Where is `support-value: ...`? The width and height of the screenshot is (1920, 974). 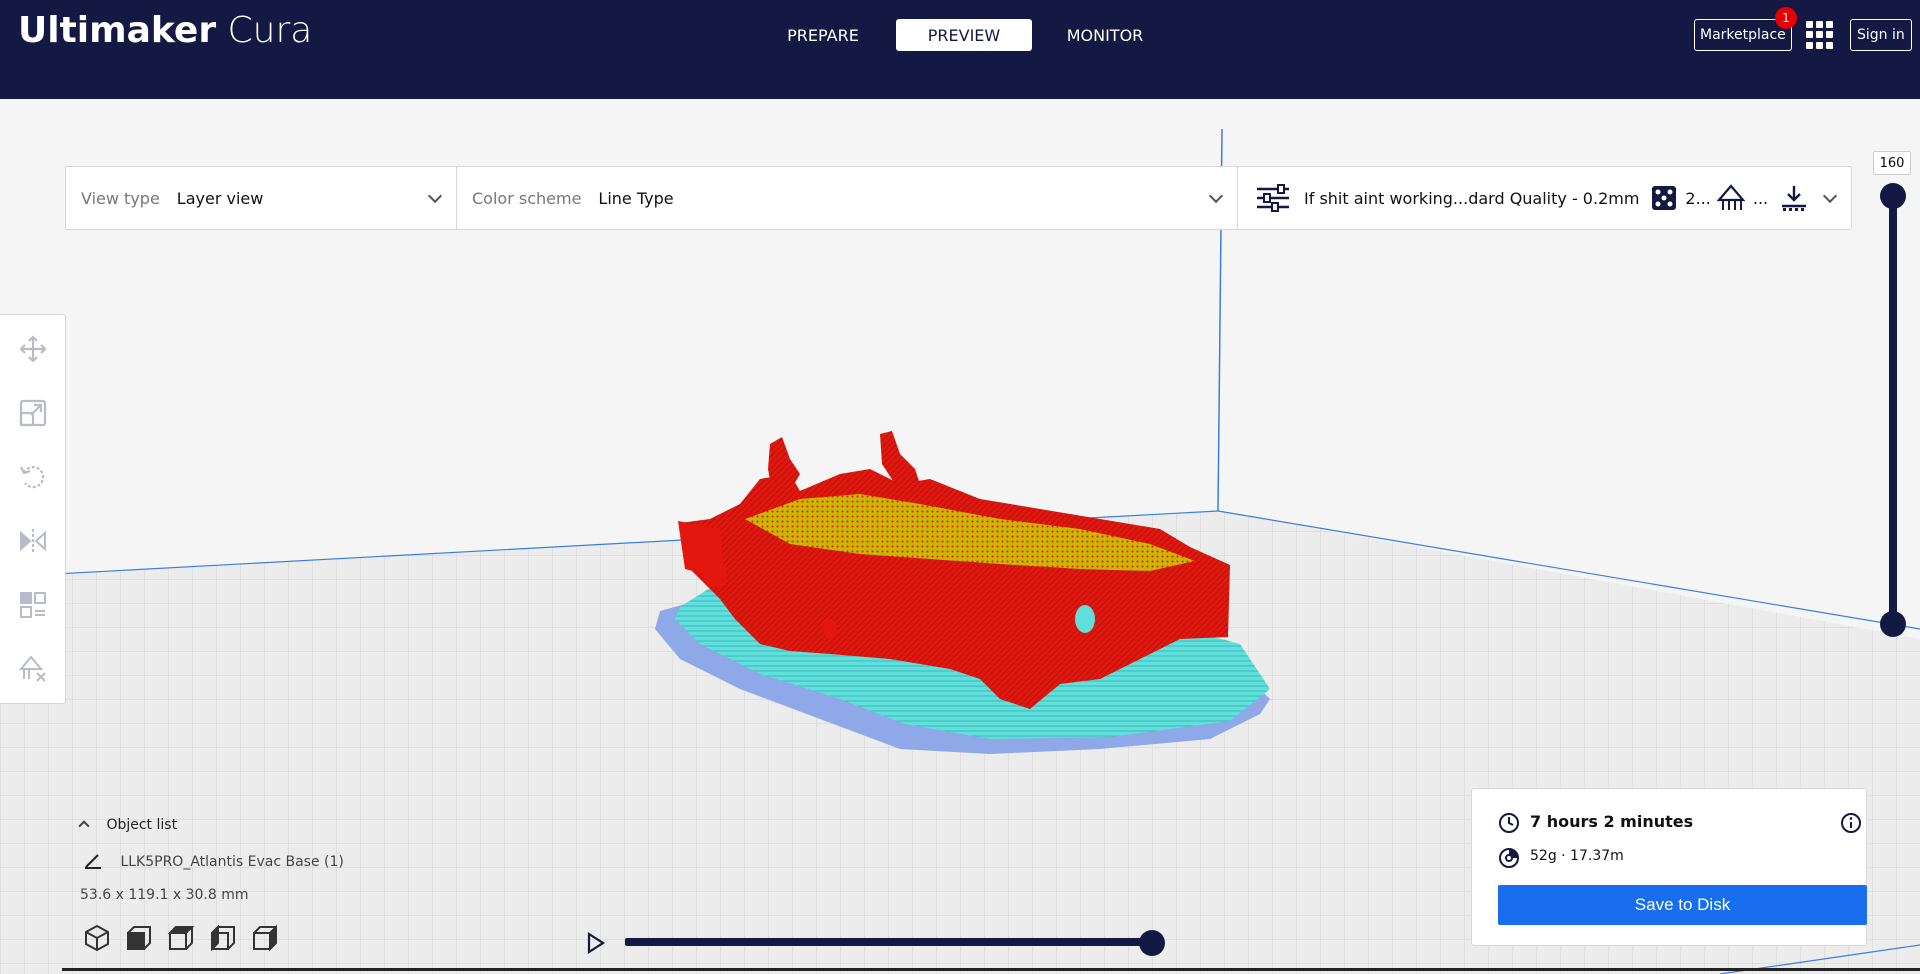 support-value: ... is located at coordinates (1760, 198).